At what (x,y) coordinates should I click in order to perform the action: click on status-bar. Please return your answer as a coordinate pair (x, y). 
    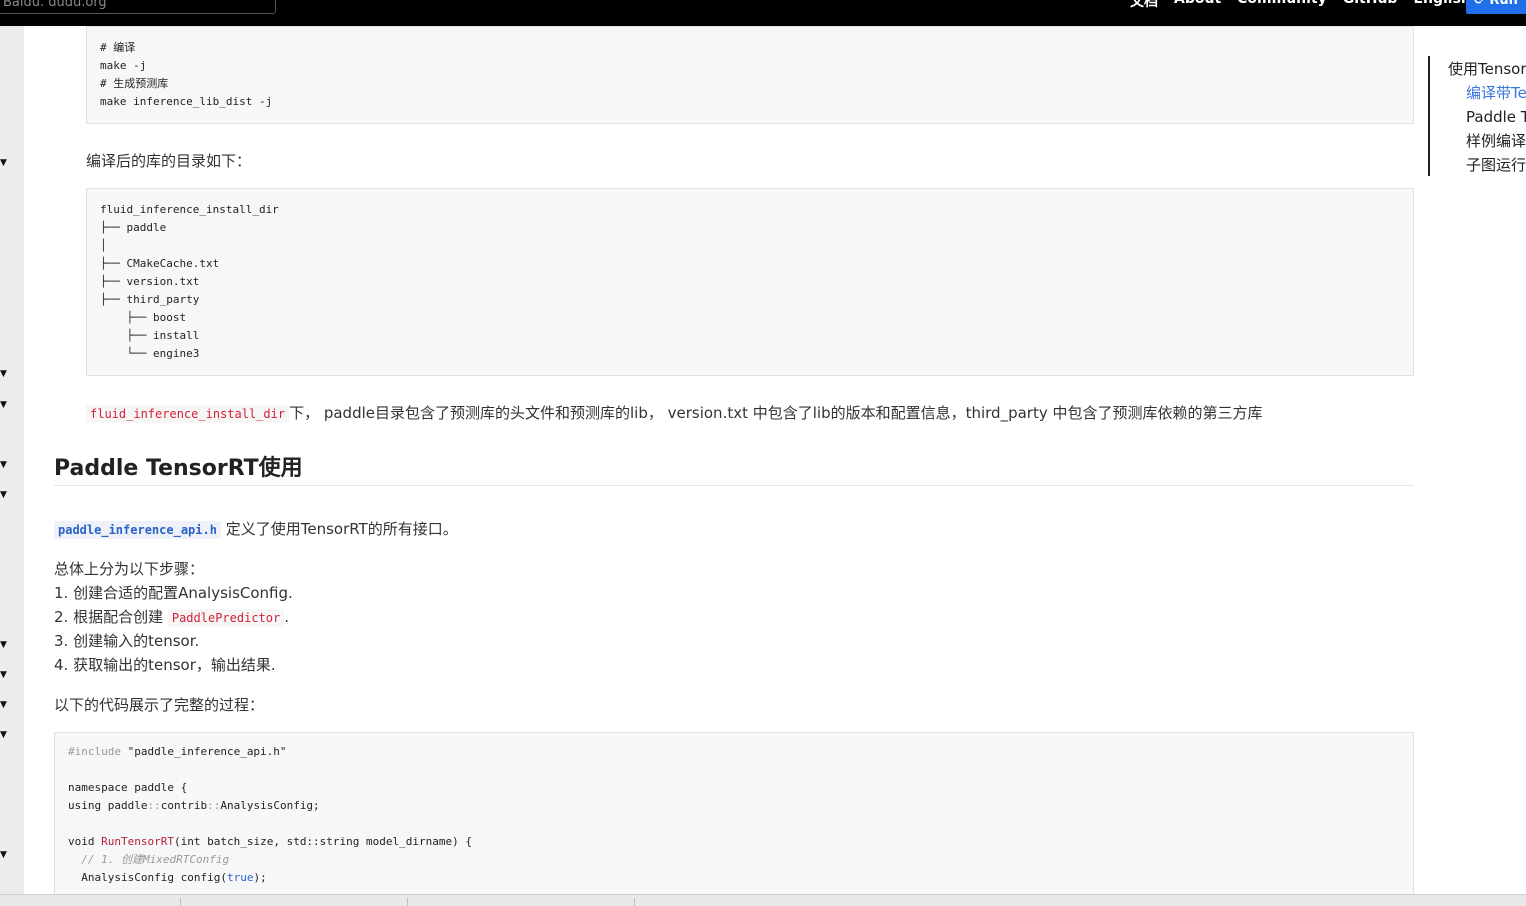
    Looking at the image, I should click on (763, 900).